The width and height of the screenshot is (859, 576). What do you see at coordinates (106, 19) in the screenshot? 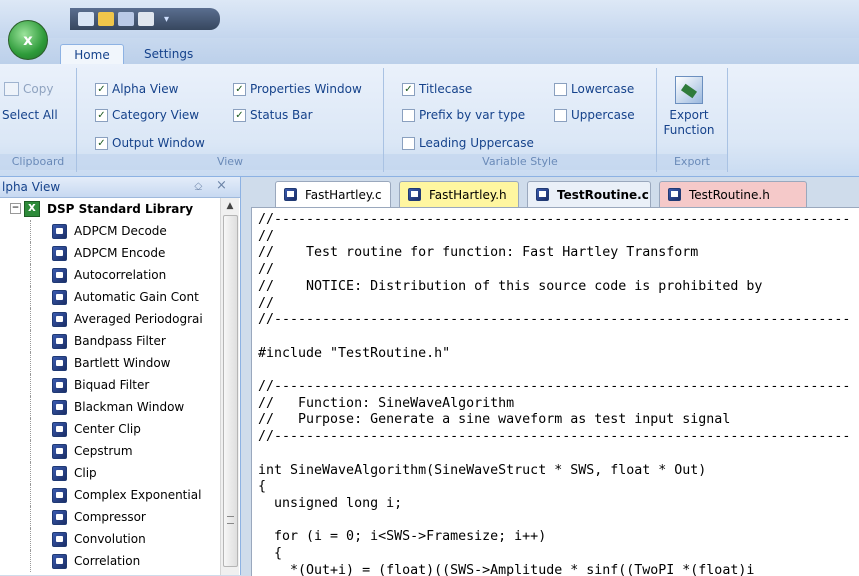
I see `open-folder-icon` at bounding box center [106, 19].